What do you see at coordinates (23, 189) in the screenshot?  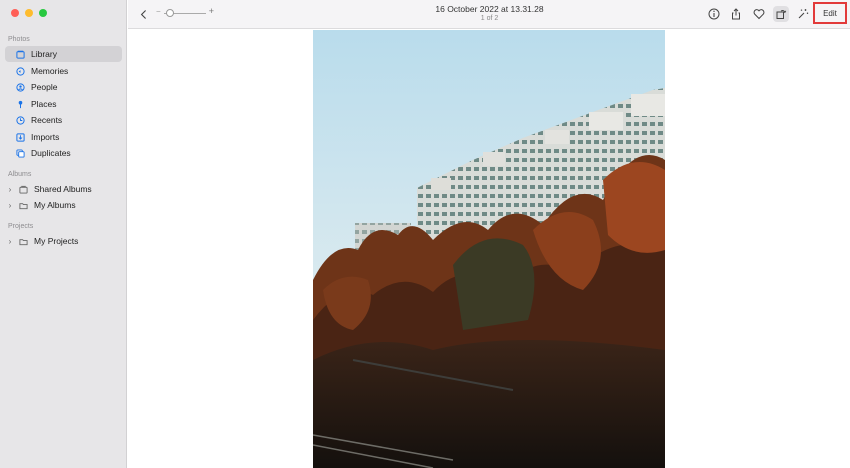 I see `shared-albums-icon` at bounding box center [23, 189].